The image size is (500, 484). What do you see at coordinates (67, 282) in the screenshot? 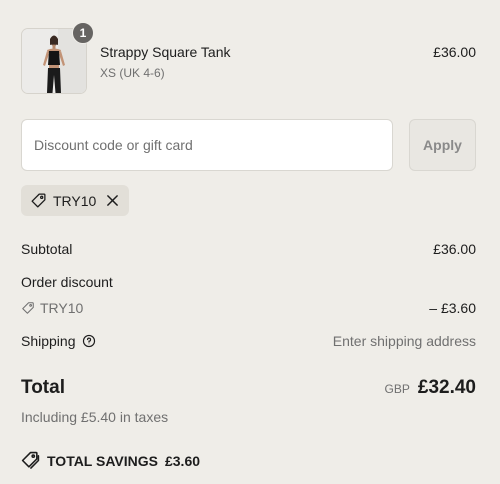
I see `order-discount-label: Order discount` at bounding box center [67, 282].